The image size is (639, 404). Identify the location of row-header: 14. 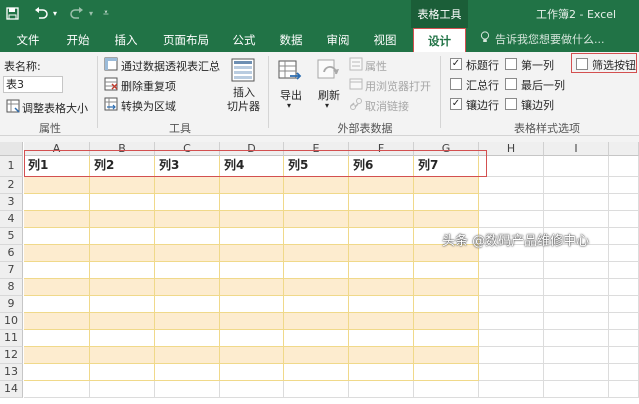
(11, 389).